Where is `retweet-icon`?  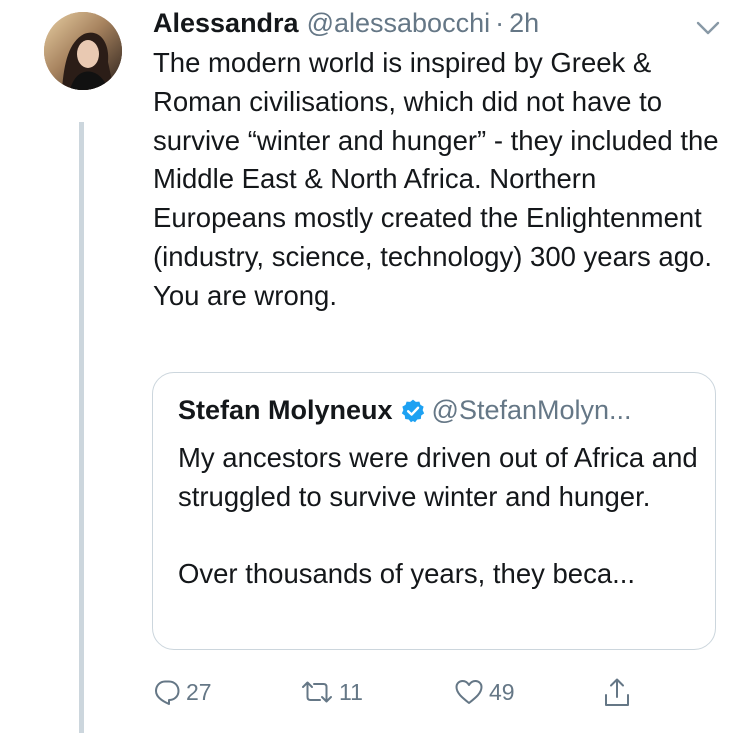
retweet-icon is located at coordinates (317, 692).